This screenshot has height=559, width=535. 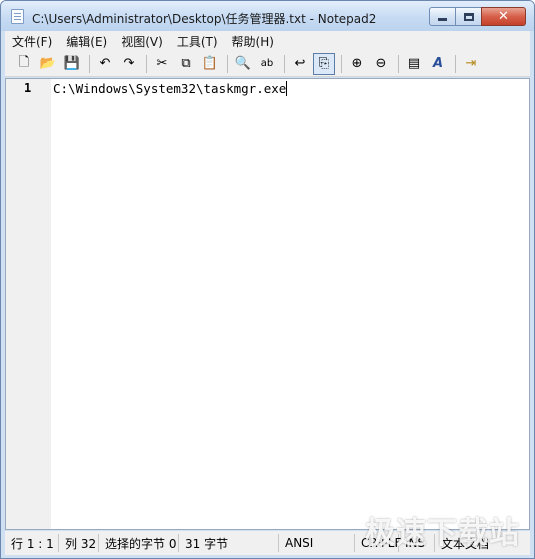 I want to click on zoom-in-icon: ⊕, so click(x=357, y=63).